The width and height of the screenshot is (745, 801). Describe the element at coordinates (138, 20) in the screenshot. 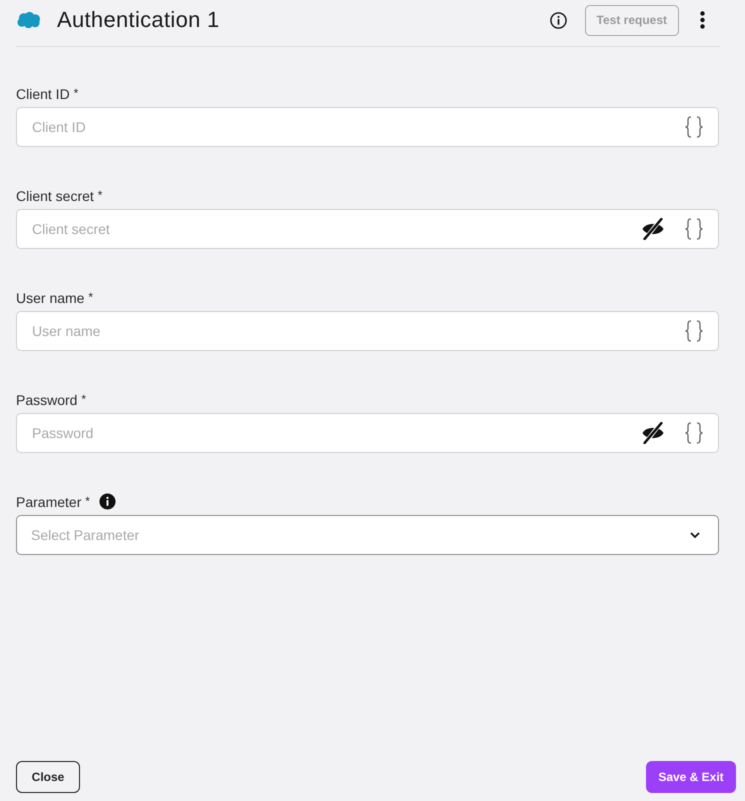

I see `window-title: Authentication 1` at that location.